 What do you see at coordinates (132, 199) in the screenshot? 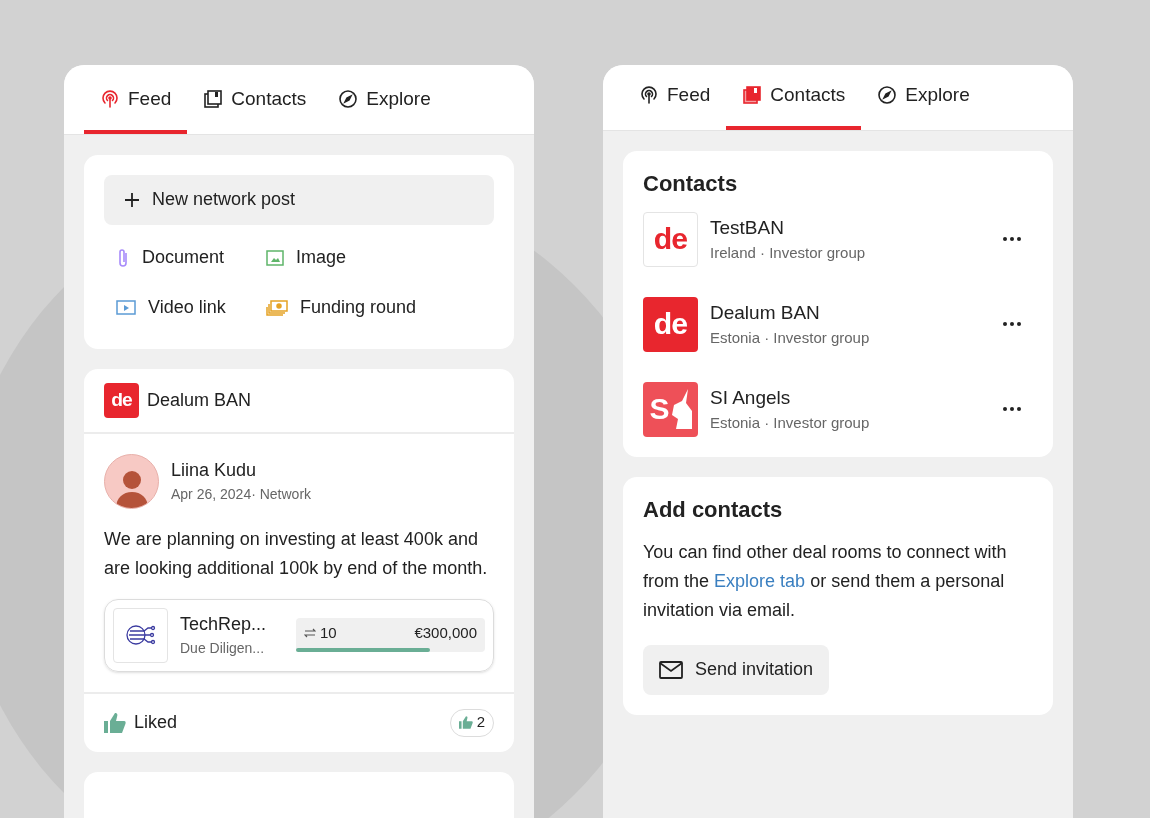
I see `plus-icon` at bounding box center [132, 199].